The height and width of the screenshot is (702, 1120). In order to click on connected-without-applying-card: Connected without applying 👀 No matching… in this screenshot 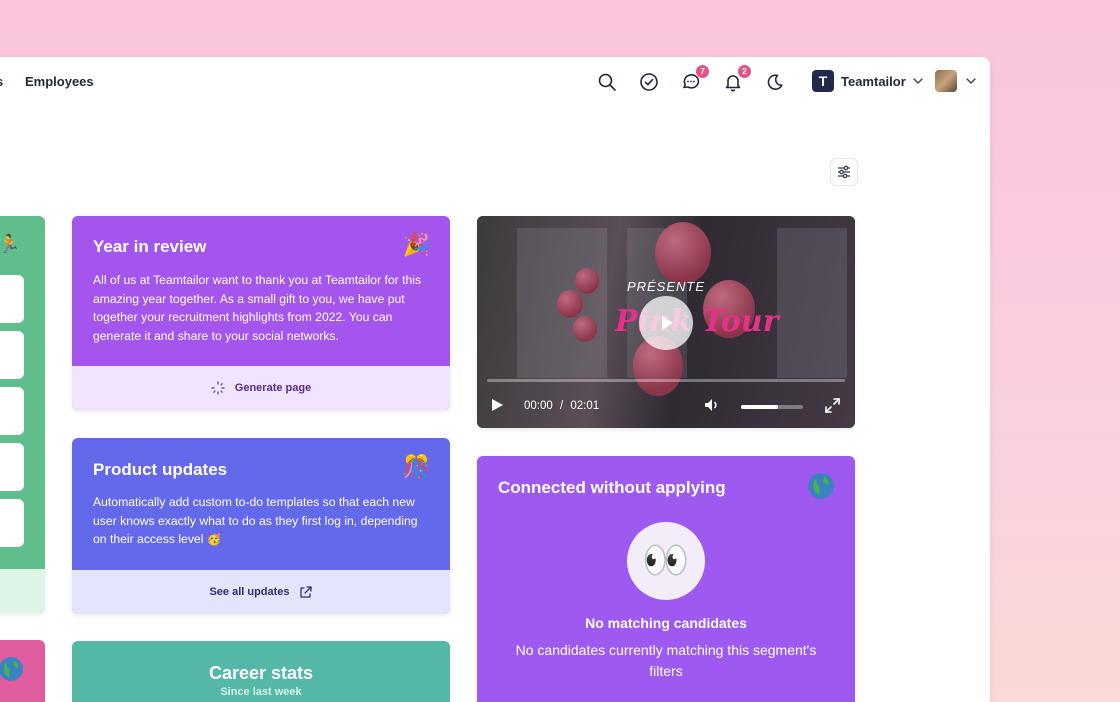, I will do `click(666, 579)`.